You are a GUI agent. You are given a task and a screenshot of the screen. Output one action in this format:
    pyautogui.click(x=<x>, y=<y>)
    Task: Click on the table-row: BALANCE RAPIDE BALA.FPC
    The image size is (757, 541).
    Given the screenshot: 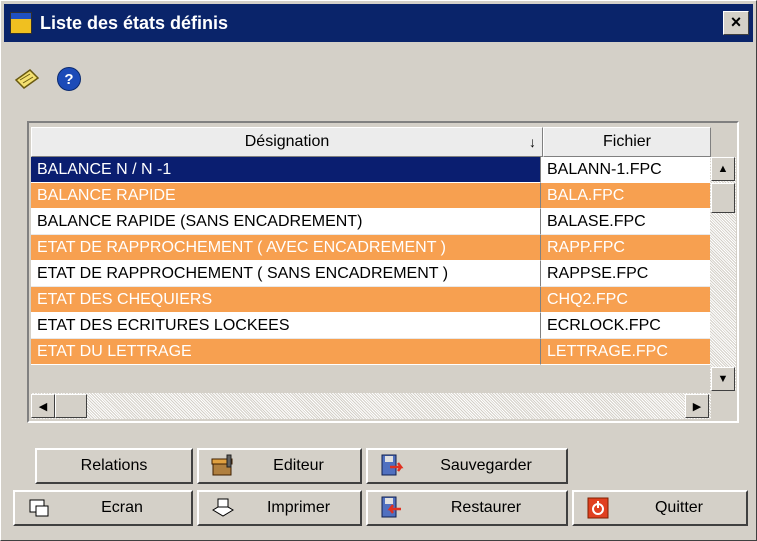 What is the action you would take?
    pyautogui.click(x=371, y=196)
    